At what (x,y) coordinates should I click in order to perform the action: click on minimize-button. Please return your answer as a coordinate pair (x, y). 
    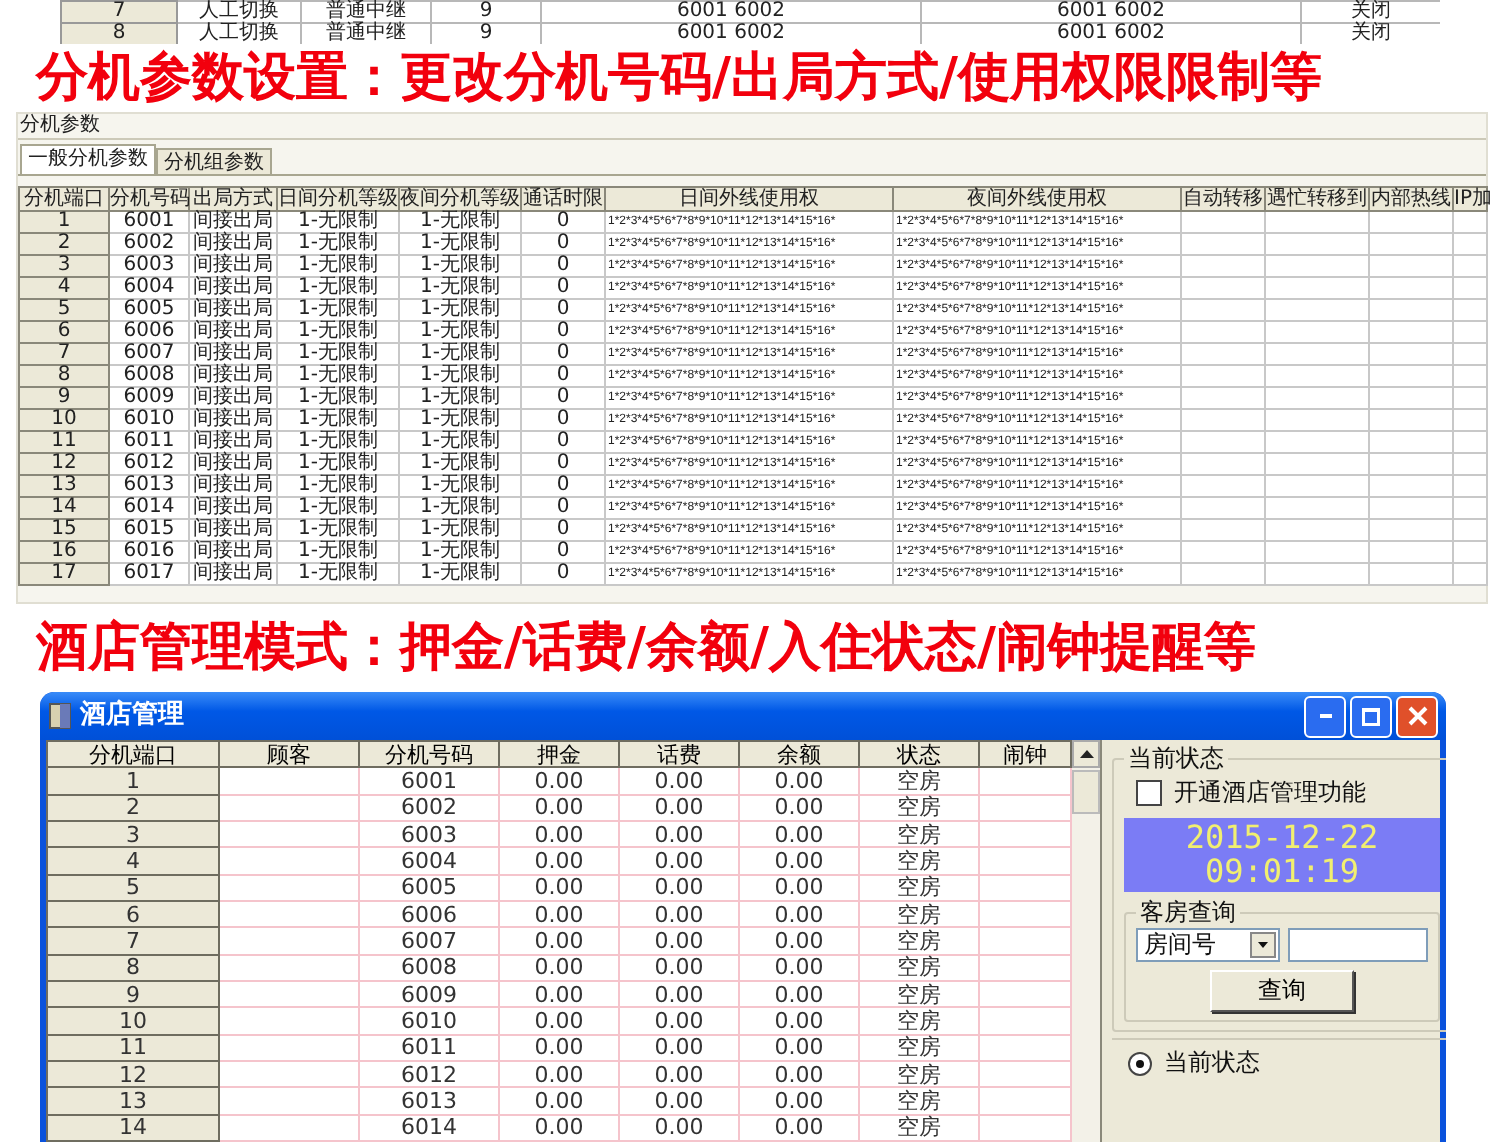
    Looking at the image, I should click on (1325, 716).